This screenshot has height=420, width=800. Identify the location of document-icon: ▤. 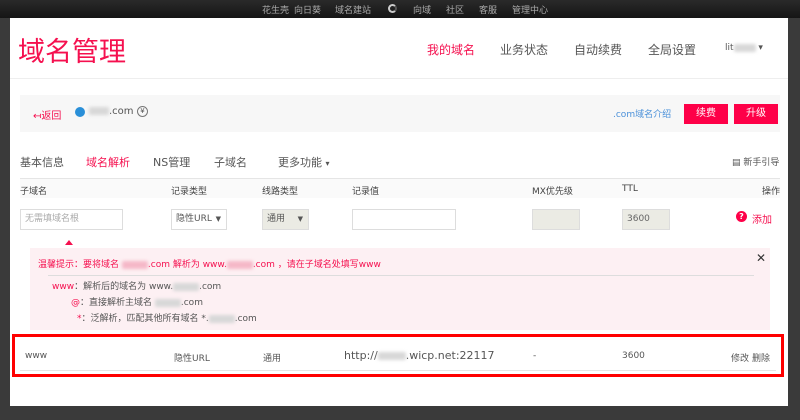
(736, 163).